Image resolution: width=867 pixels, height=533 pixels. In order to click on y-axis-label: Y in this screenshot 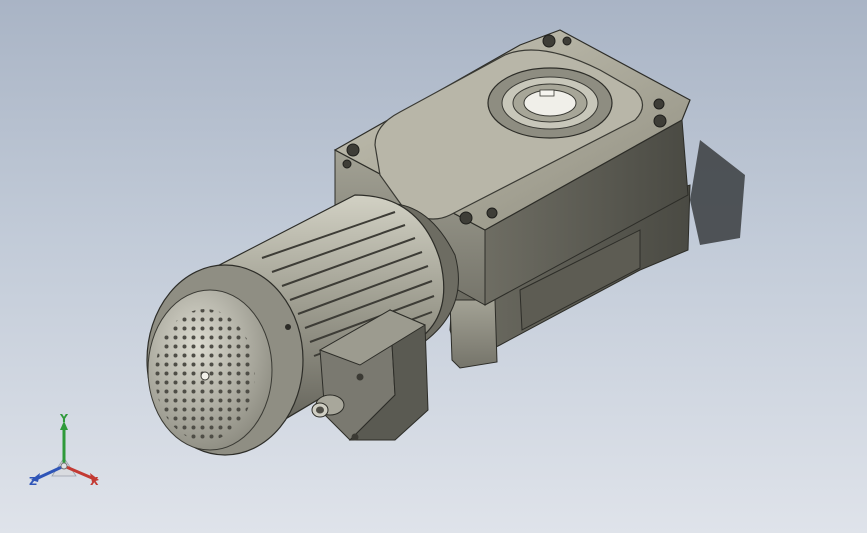, I will do `click(64, 418)`.